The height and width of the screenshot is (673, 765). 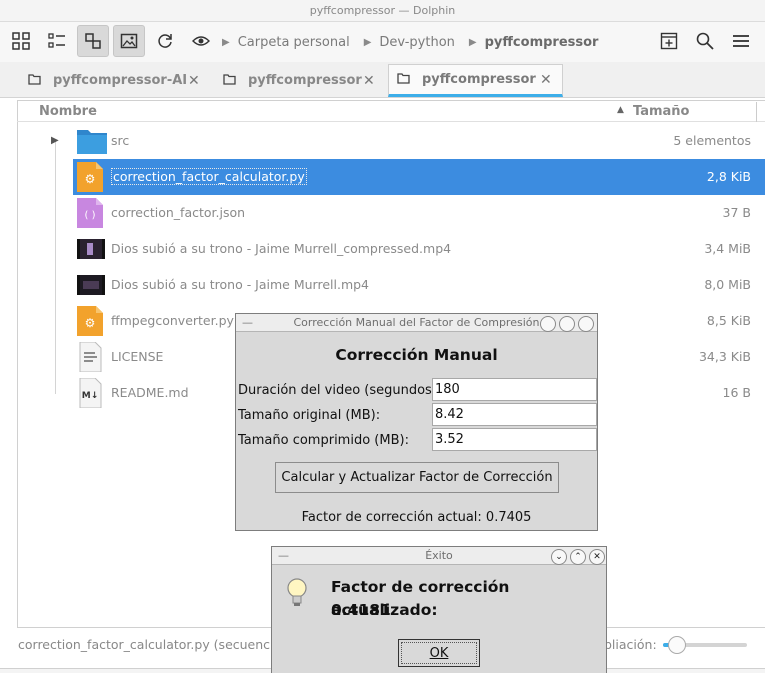 I want to click on file-size: 2,8 KiB, so click(x=728, y=176).